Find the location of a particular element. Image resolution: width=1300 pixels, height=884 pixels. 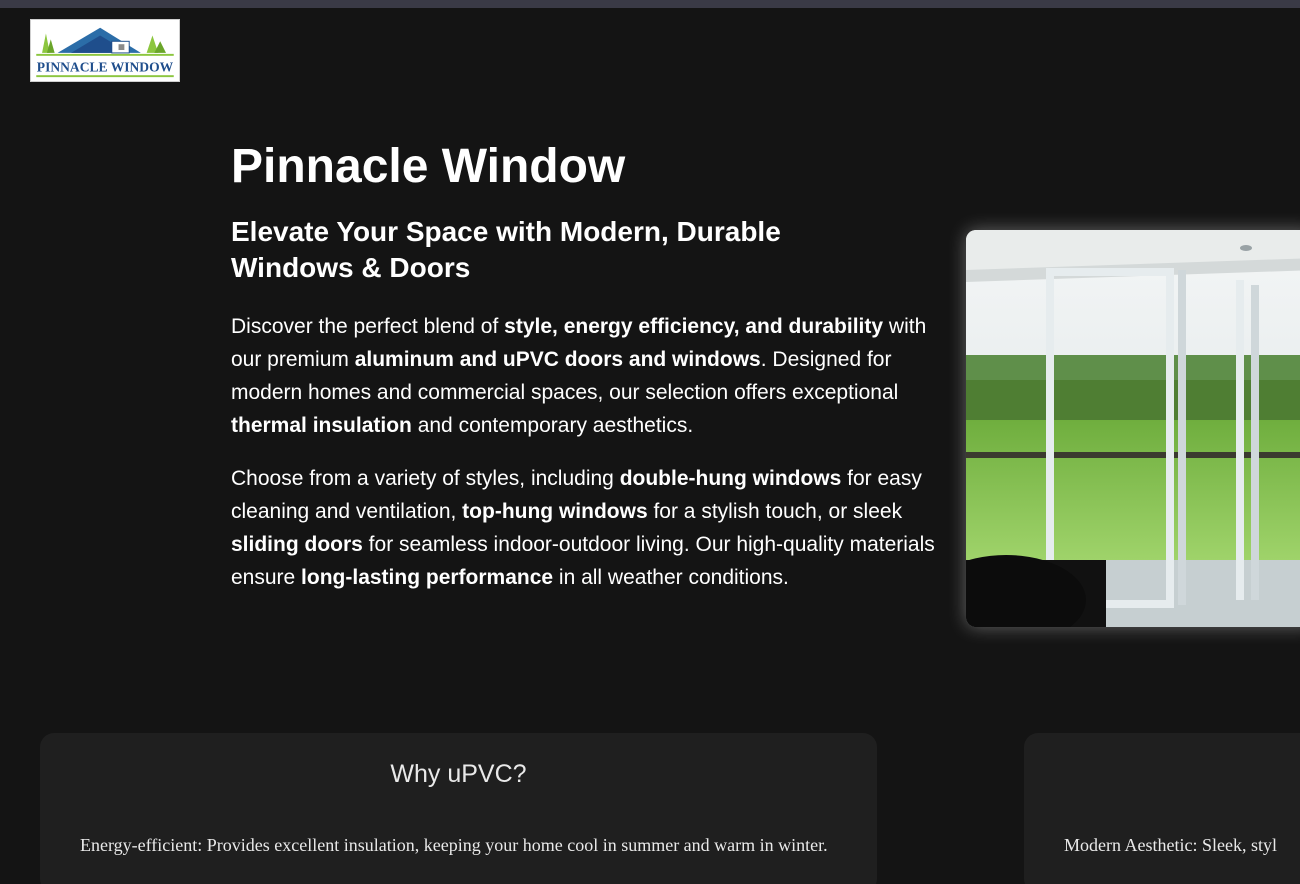

folding-door-photo is located at coordinates (1133, 428).